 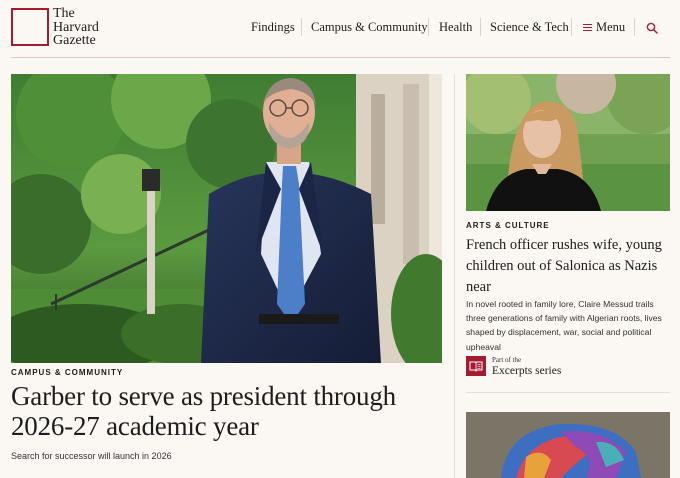 What do you see at coordinates (454, 276) in the screenshot?
I see `column-divider` at bounding box center [454, 276].